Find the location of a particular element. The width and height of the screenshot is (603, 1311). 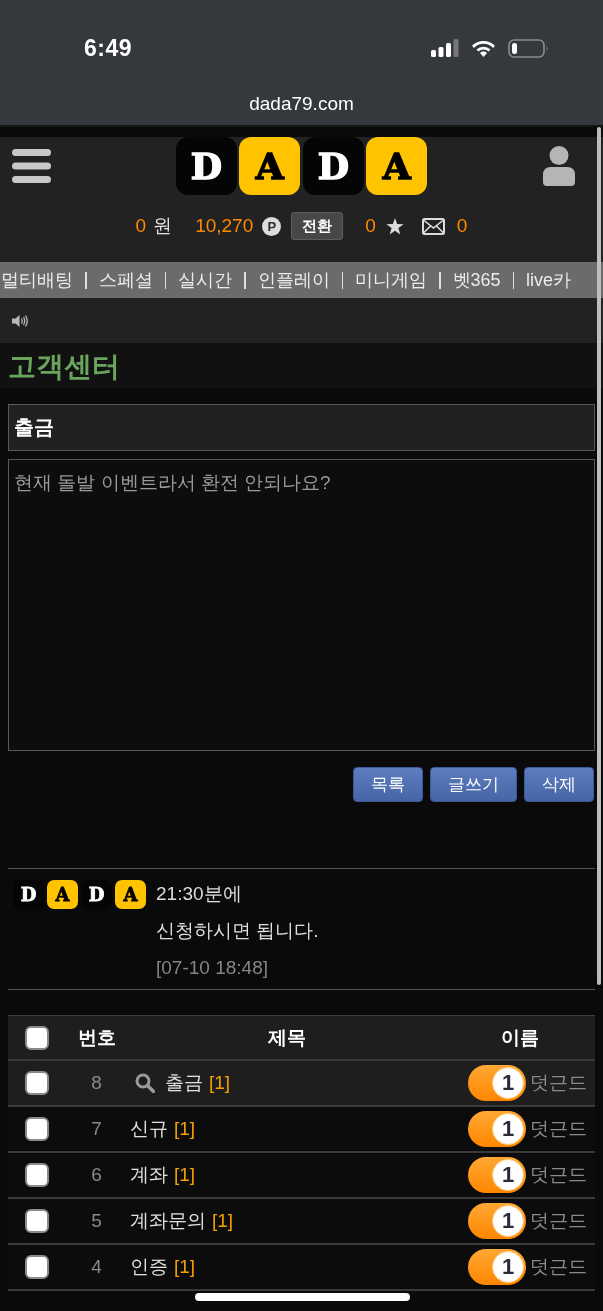

nav-link: 스페셜 is located at coordinates (125, 280).